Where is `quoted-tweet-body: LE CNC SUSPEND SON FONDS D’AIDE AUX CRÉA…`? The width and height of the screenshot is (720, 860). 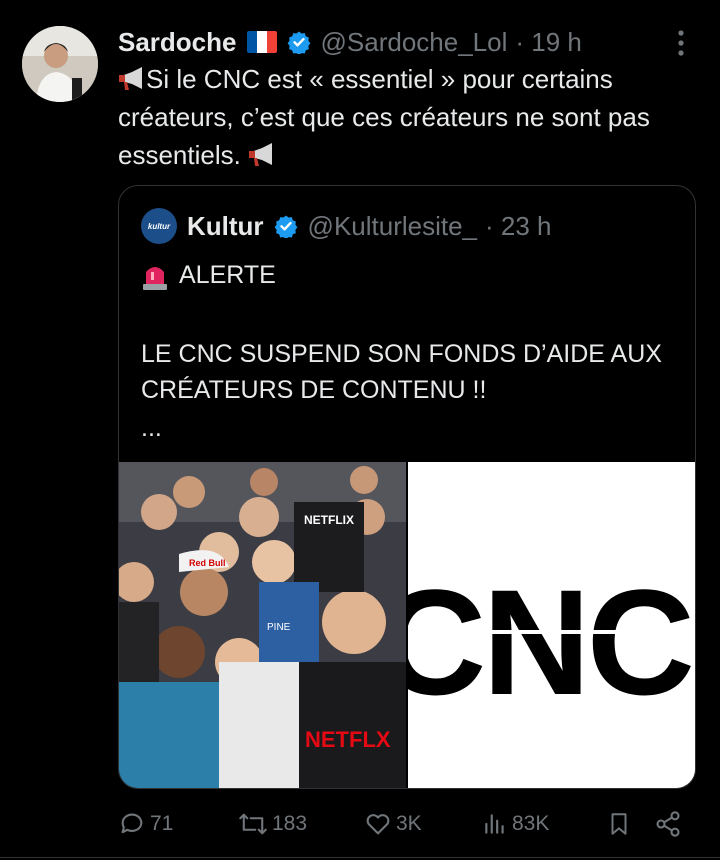 quoted-tweet-body: LE CNC SUSPEND SON FONDS D’AIDE AUX CRÉA… is located at coordinates (401, 372).